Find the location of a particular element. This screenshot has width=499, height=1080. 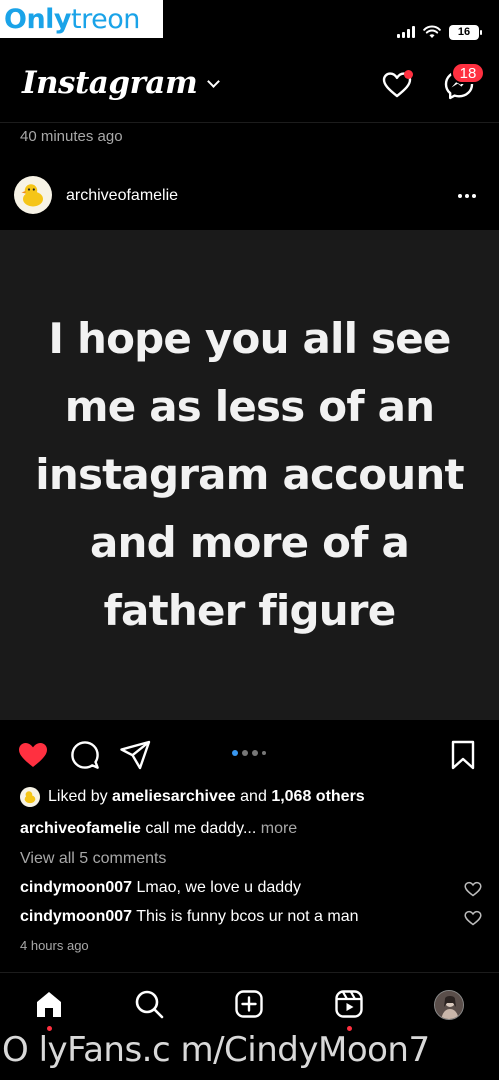

bottom-navigation is located at coordinates (249, 1006).